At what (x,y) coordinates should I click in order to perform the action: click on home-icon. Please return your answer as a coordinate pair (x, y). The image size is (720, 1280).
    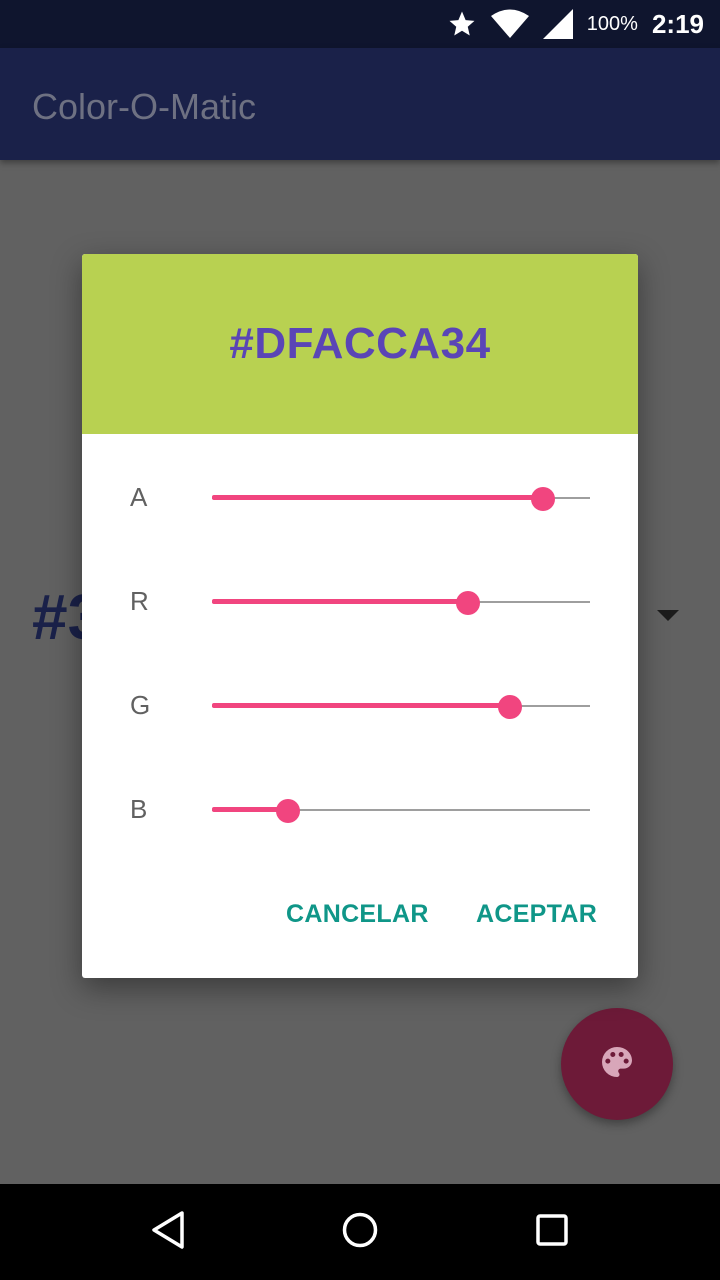
    Looking at the image, I should click on (360, 1232).